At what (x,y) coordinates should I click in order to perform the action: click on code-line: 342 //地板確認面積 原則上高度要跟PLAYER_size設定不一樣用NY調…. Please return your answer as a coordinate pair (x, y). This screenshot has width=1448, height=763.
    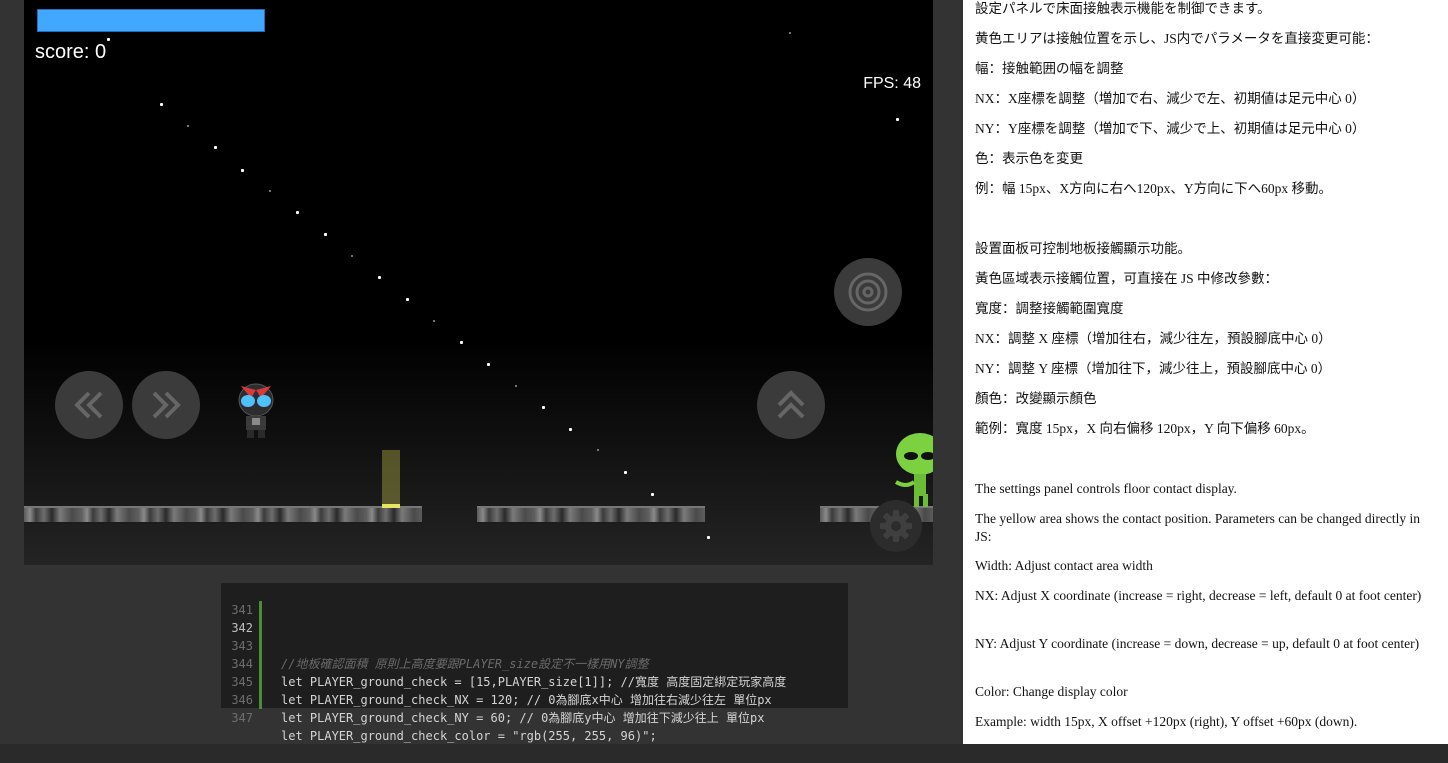
    Looking at the image, I should click on (534, 636).